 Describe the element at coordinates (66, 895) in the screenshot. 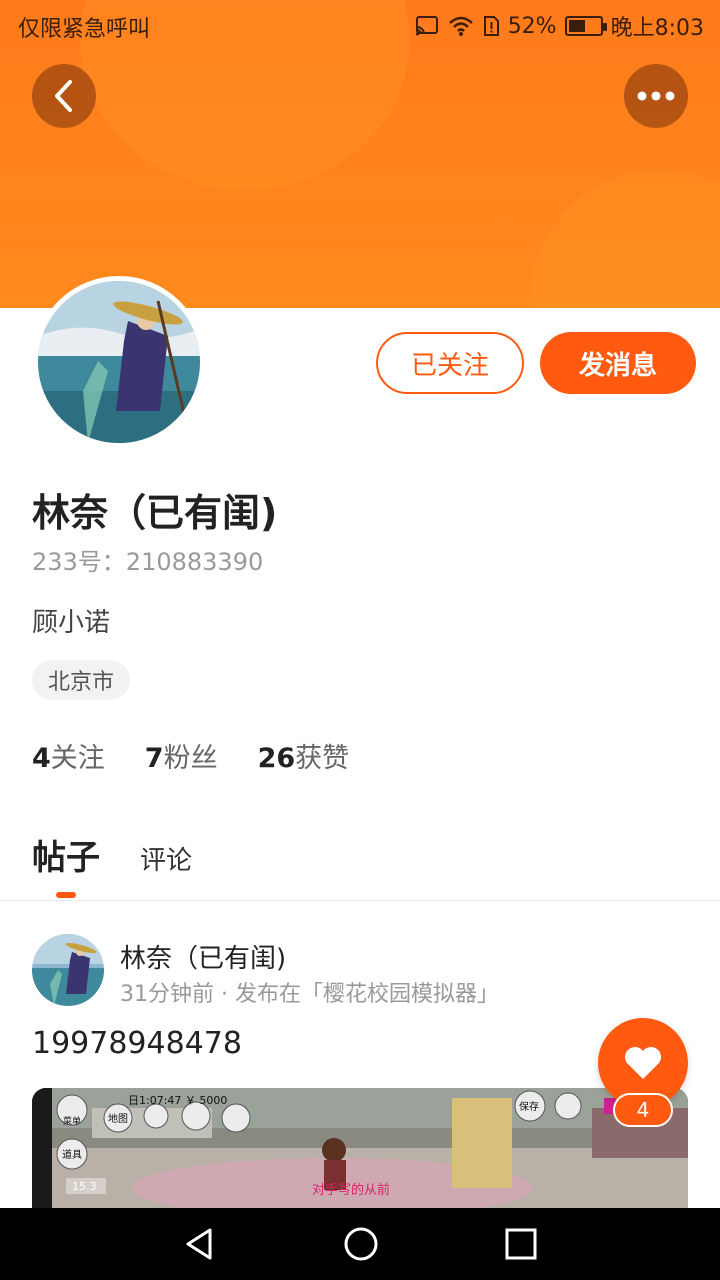

I see `active-tab-indicator` at that location.